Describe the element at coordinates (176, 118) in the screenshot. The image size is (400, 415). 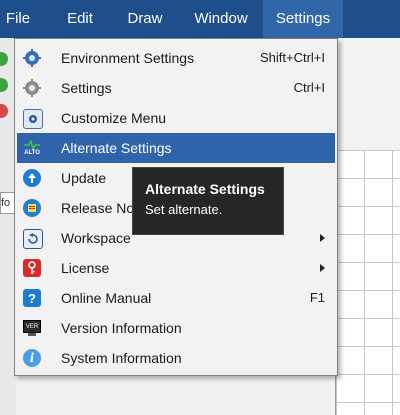
I see `menu-item-customize-menu: Customize Menu` at that location.